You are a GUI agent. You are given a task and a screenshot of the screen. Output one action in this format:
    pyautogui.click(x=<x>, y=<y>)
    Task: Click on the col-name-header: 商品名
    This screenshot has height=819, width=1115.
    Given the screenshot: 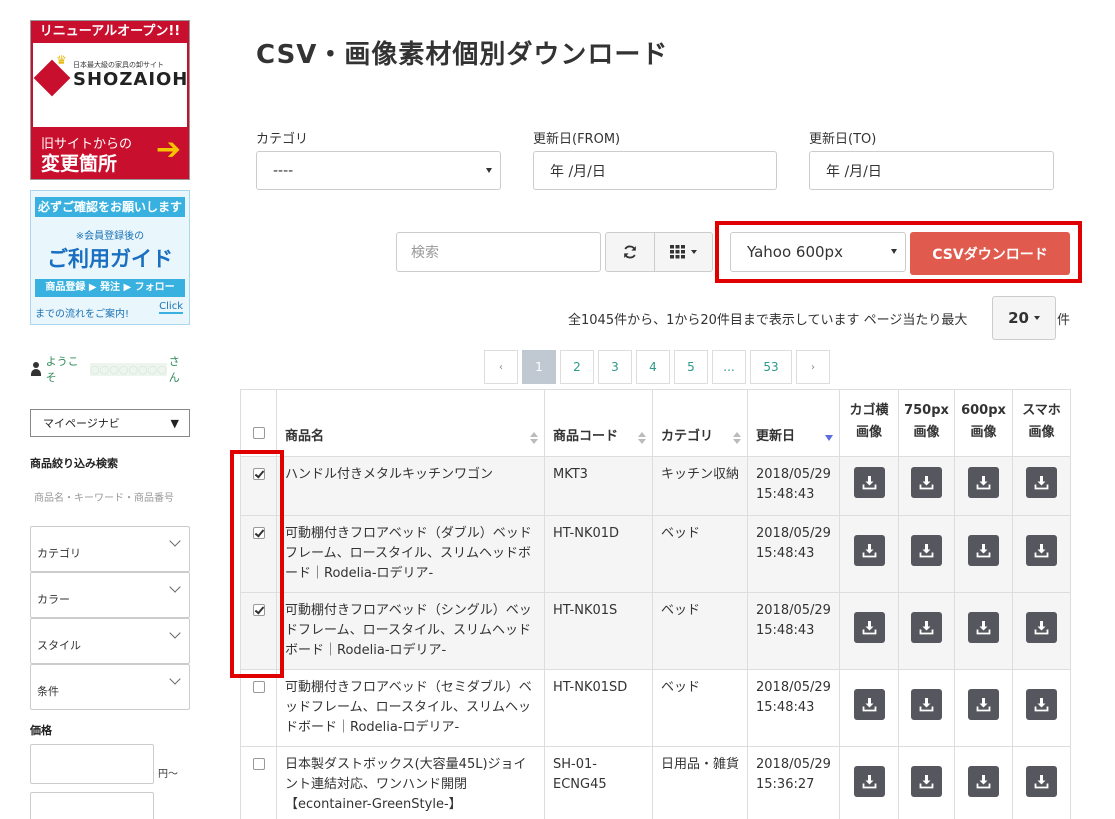 What is the action you would take?
    pyautogui.click(x=410, y=423)
    